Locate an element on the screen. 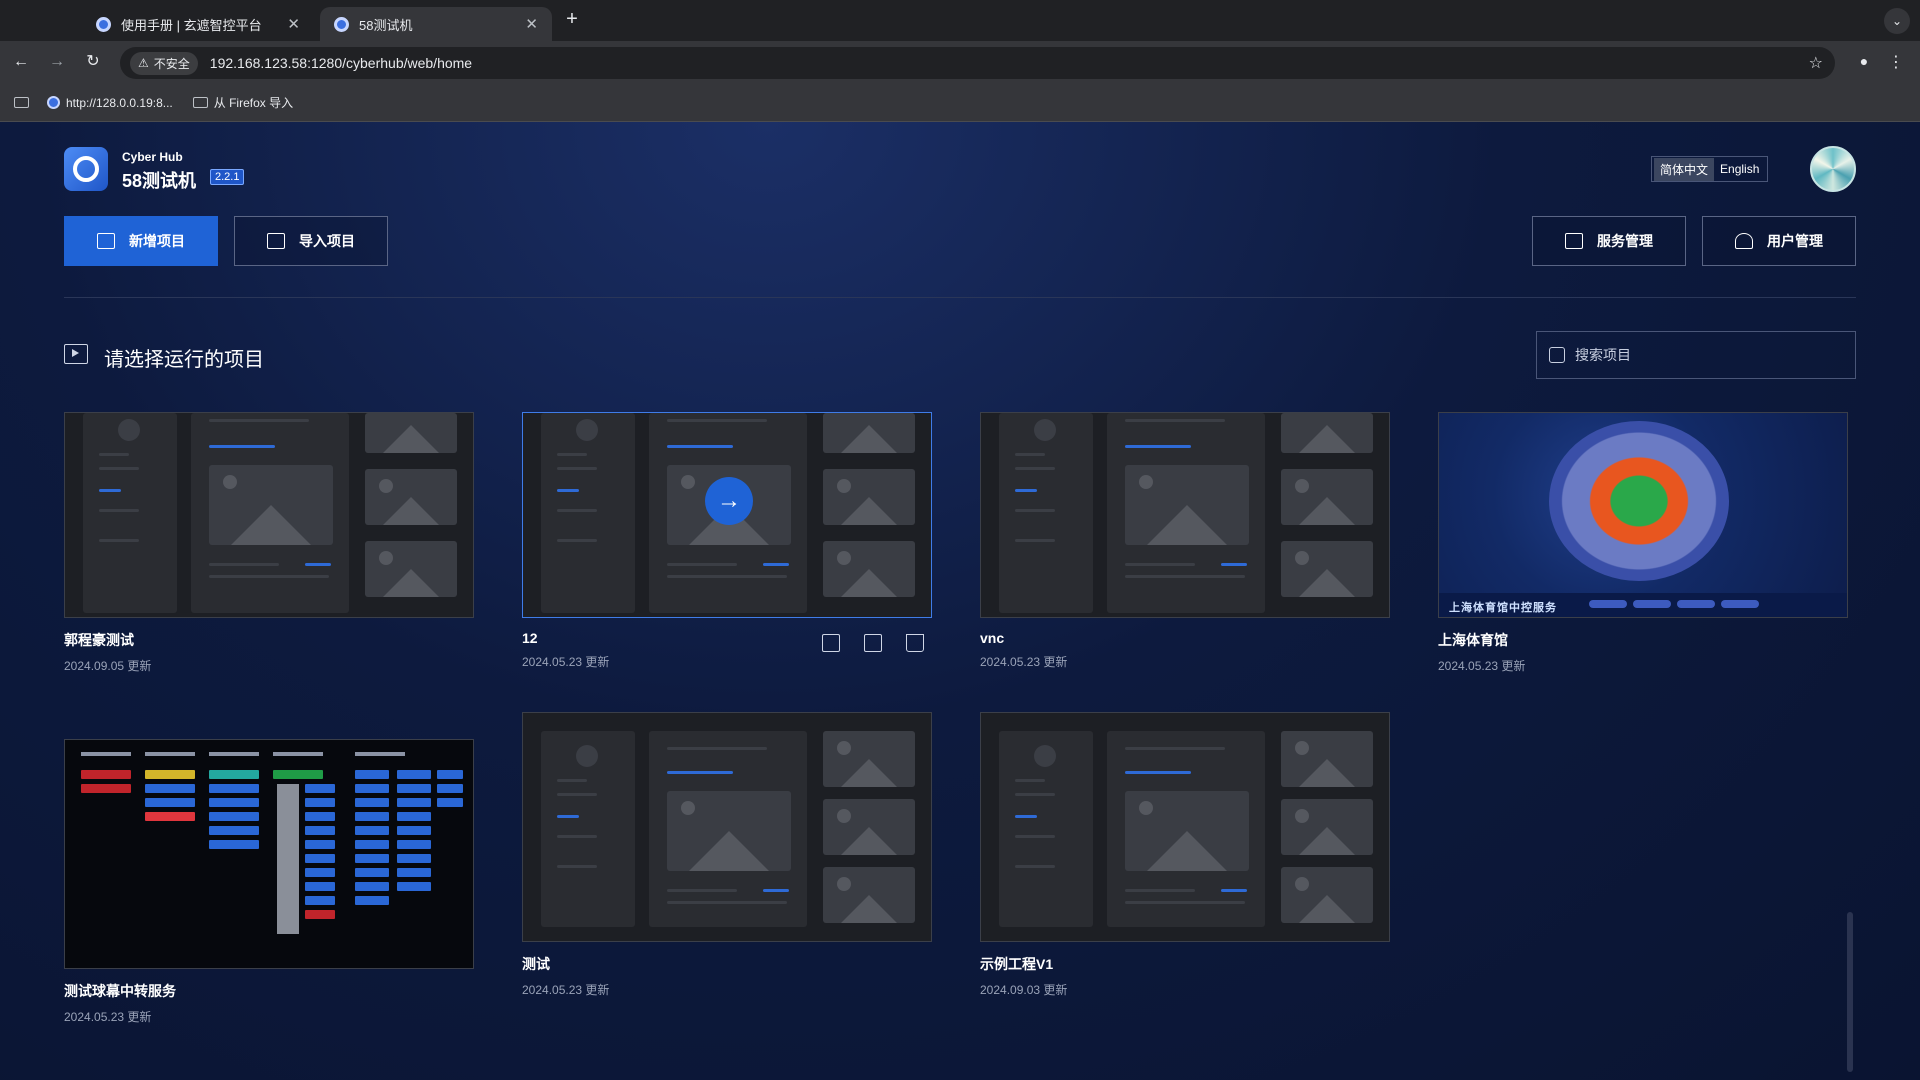 This screenshot has width=1920, height=1080. bookmark-folder-firefox: 从 Firefox 导入 is located at coordinates (243, 102).